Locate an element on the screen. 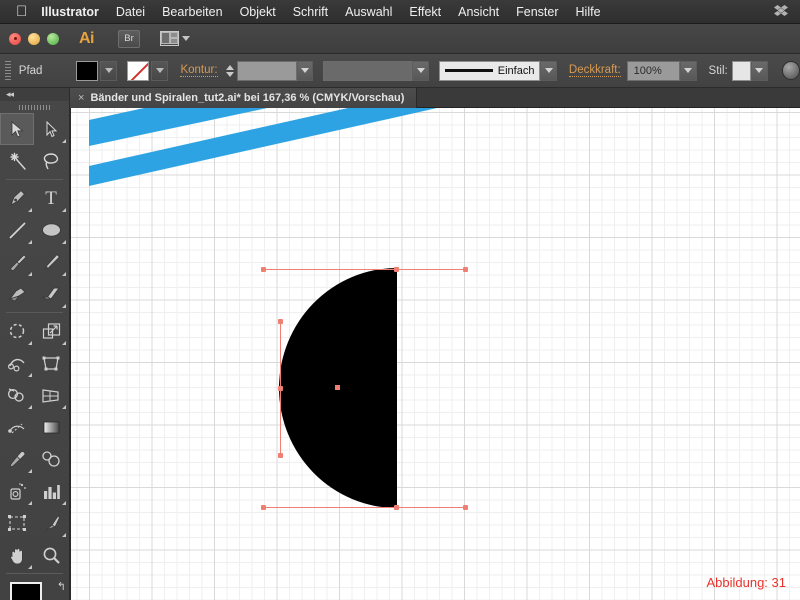 This screenshot has height=600, width=800. blob-brush-tool is located at coordinates (17, 294).